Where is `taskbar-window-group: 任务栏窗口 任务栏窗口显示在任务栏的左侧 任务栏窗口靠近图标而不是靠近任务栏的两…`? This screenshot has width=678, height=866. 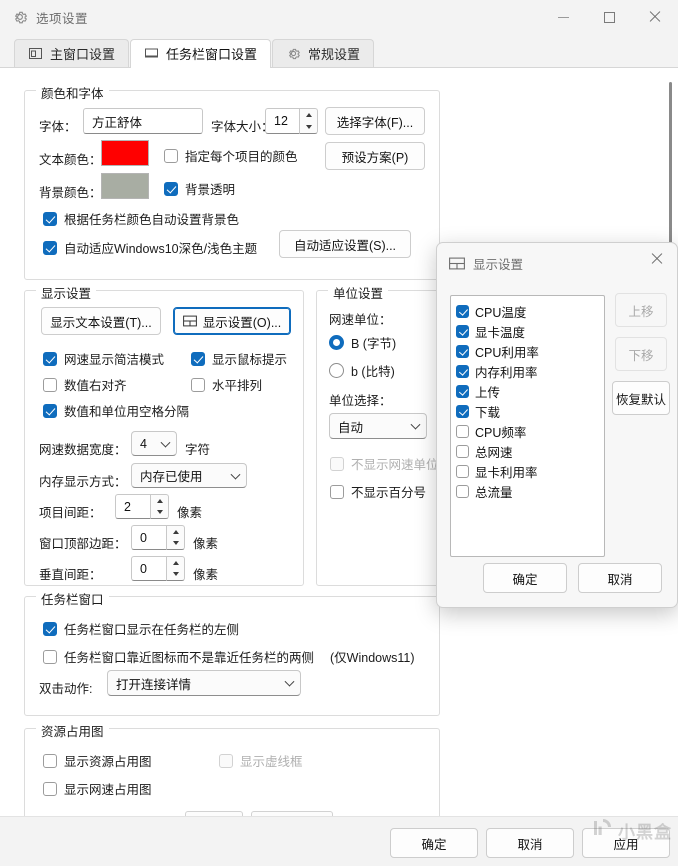 taskbar-window-group: 任务栏窗口 任务栏窗口显示在任务栏的左侧 任务栏窗口靠近图标而不是靠近任务栏的两… is located at coordinates (232, 652).